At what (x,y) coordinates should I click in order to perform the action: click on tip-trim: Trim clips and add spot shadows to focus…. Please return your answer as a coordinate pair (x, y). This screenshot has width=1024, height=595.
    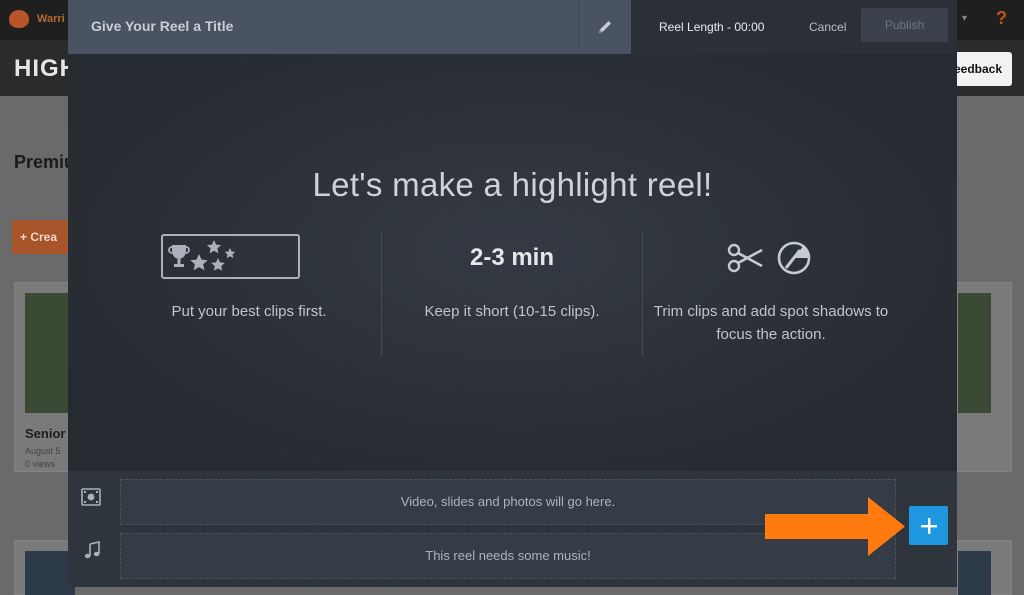
    Looking at the image, I should click on (771, 294).